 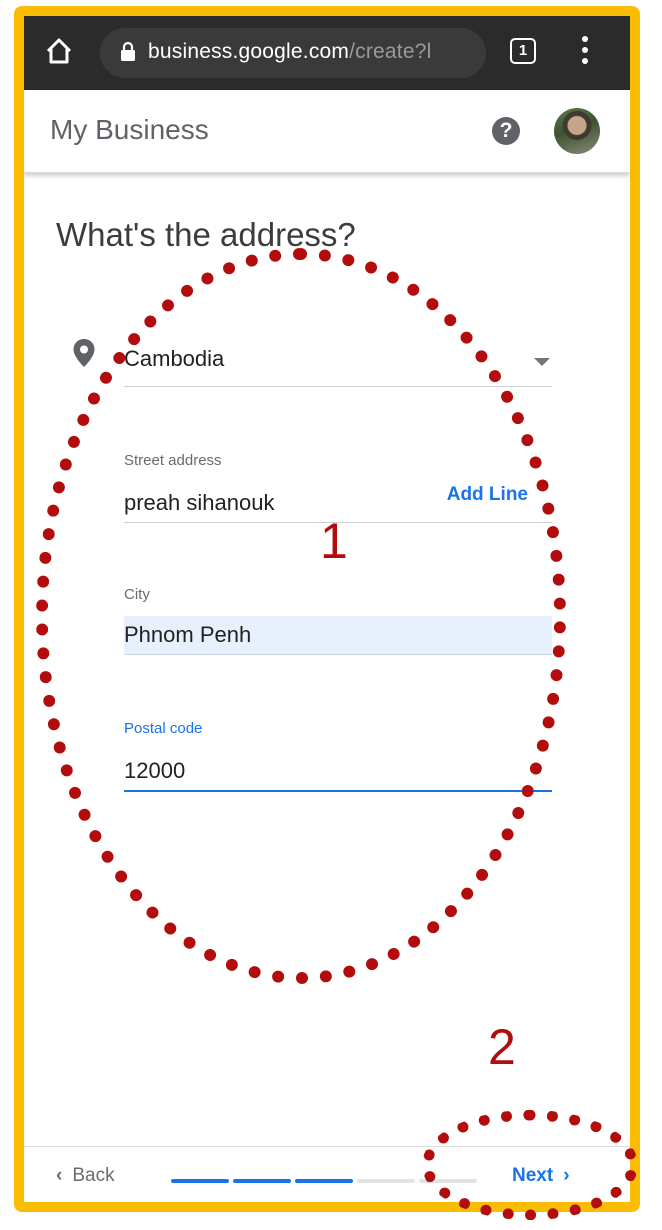 What do you see at coordinates (129, 129) in the screenshot?
I see `app-title: My Business` at bounding box center [129, 129].